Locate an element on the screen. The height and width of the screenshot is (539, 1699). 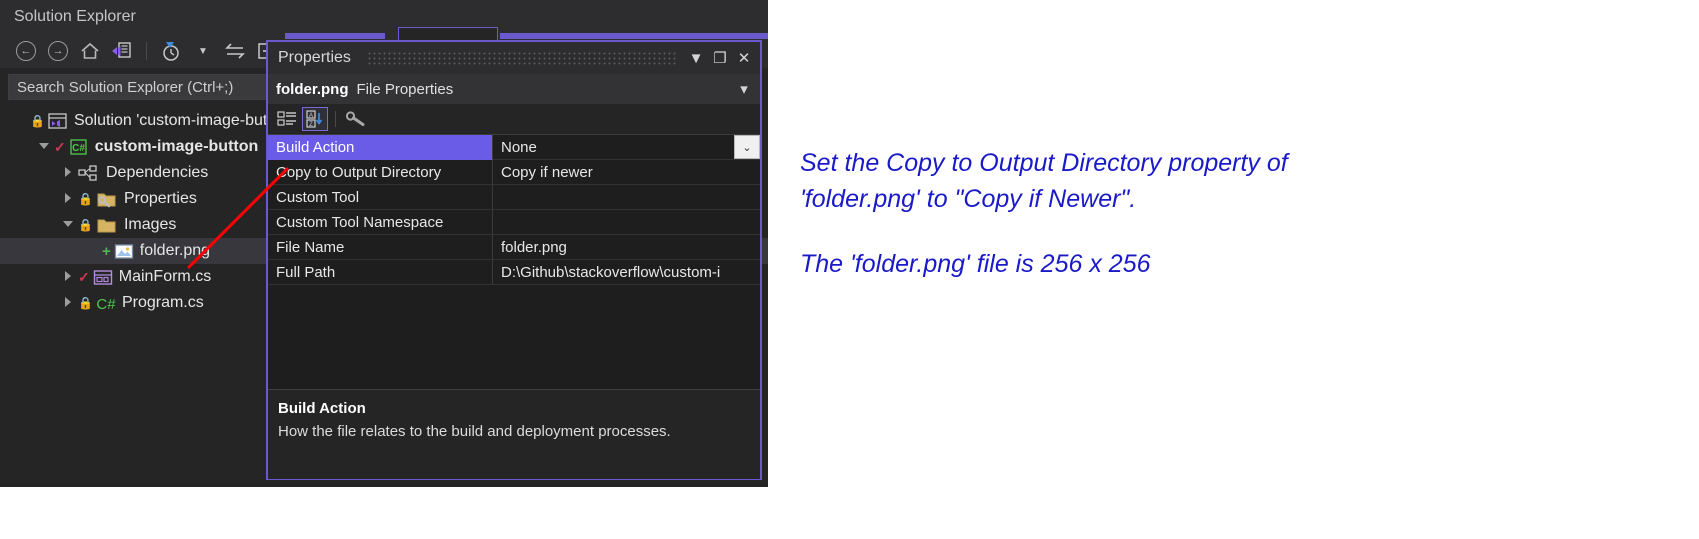
categorized-button is located at coordinates (287, 119).